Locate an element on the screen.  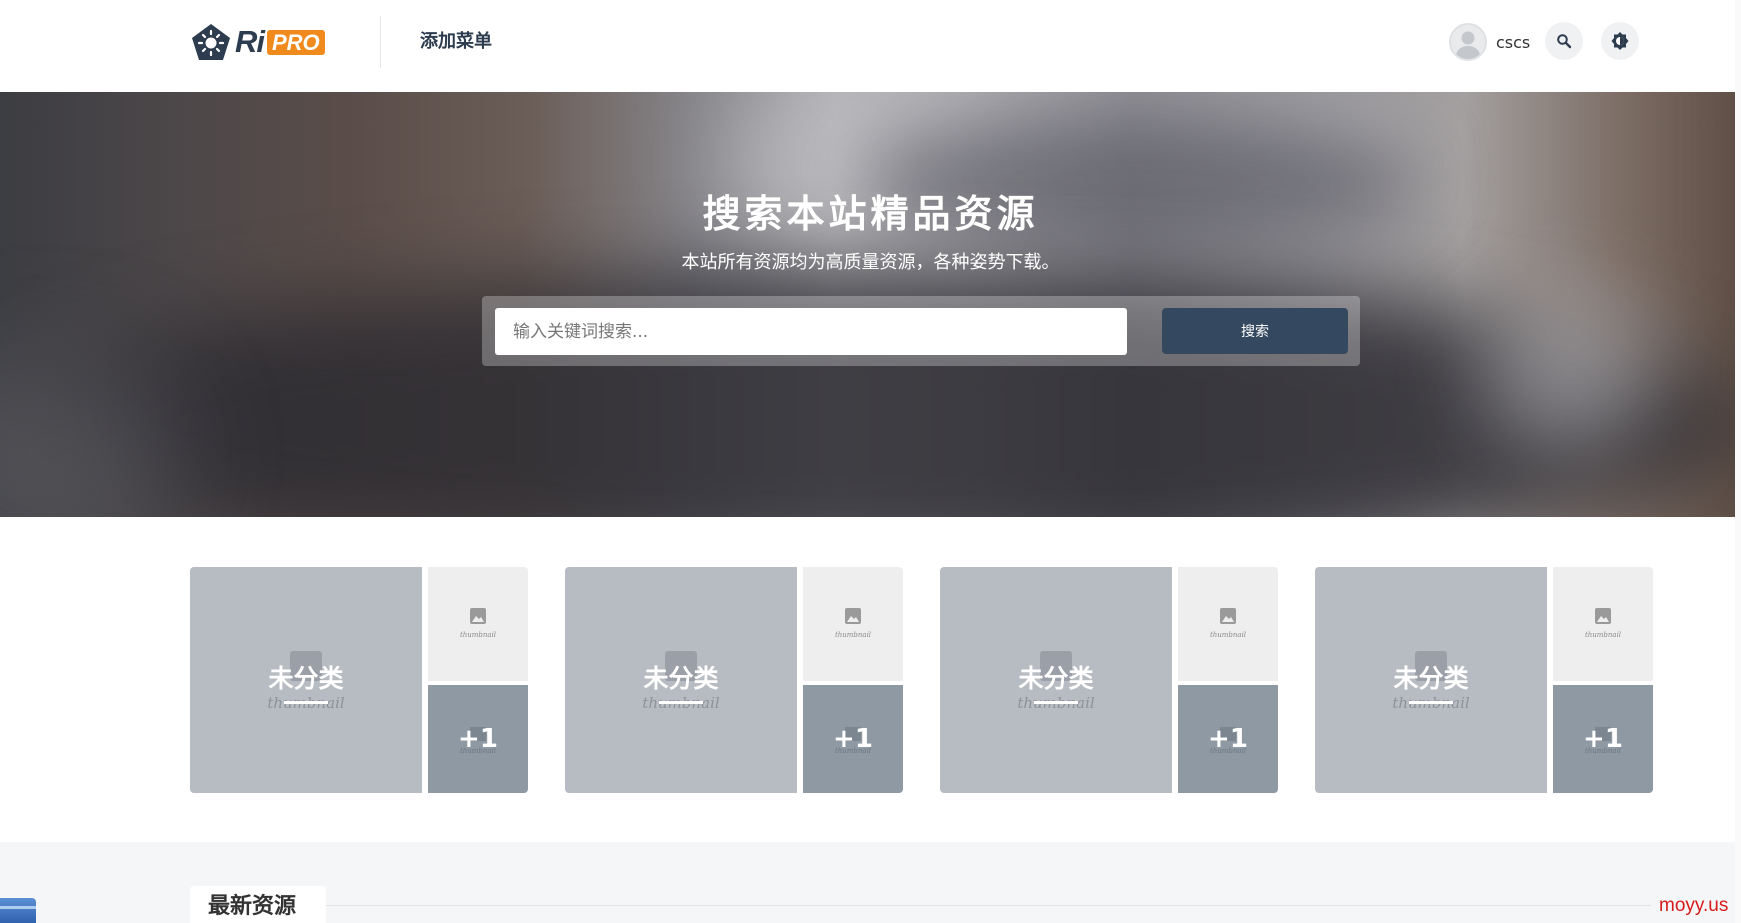
theme-toggle-button is located at coordinates (1620, 41).